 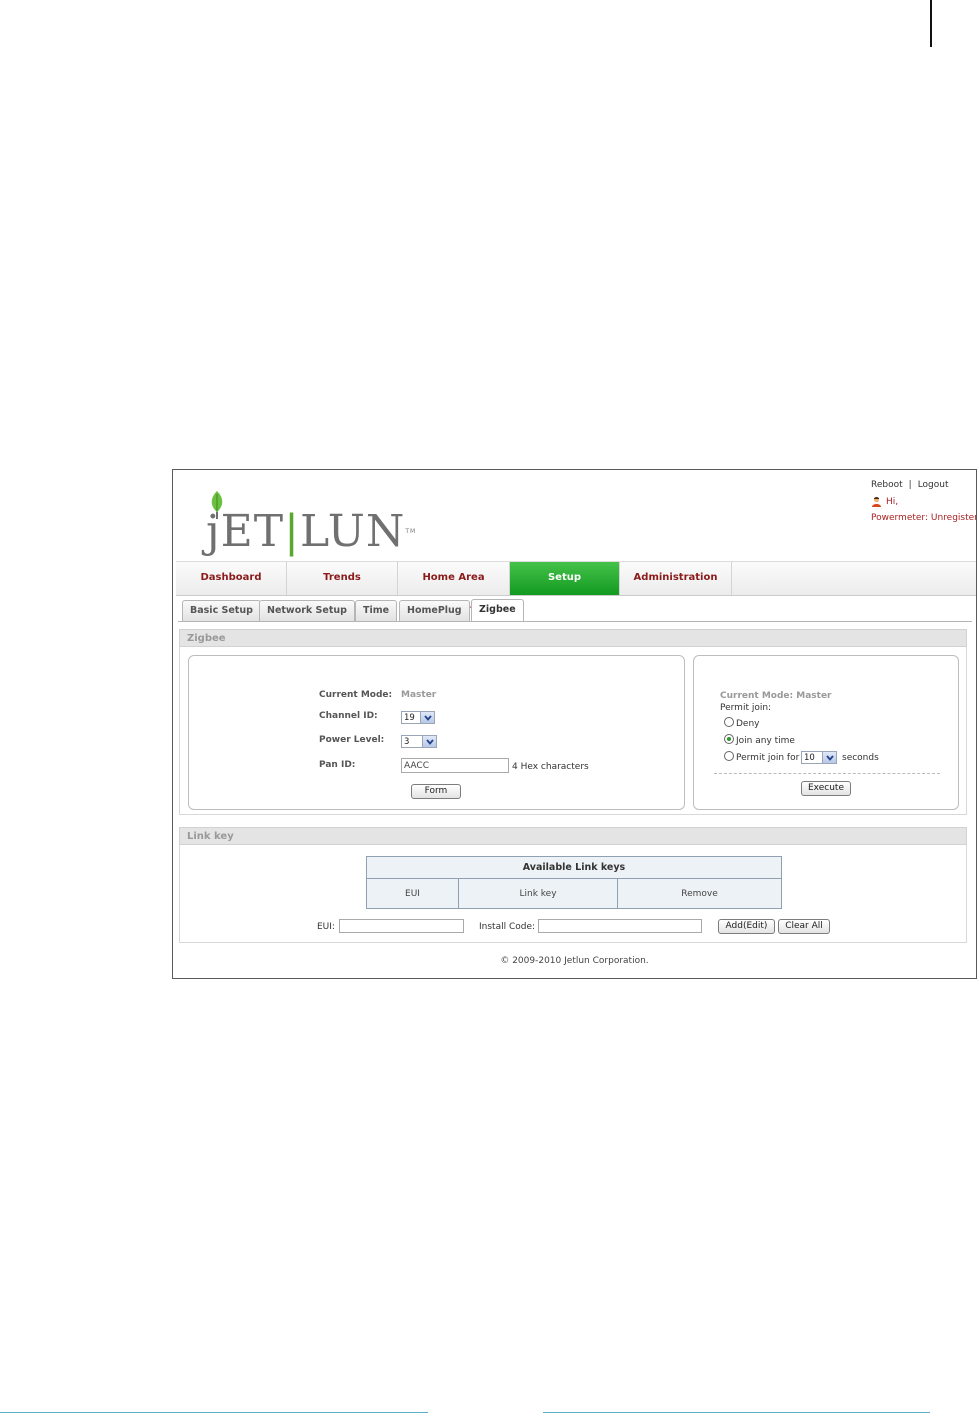 I want to click on pan-id-hint: 4 Hex characters, so click(x=550, y=767).